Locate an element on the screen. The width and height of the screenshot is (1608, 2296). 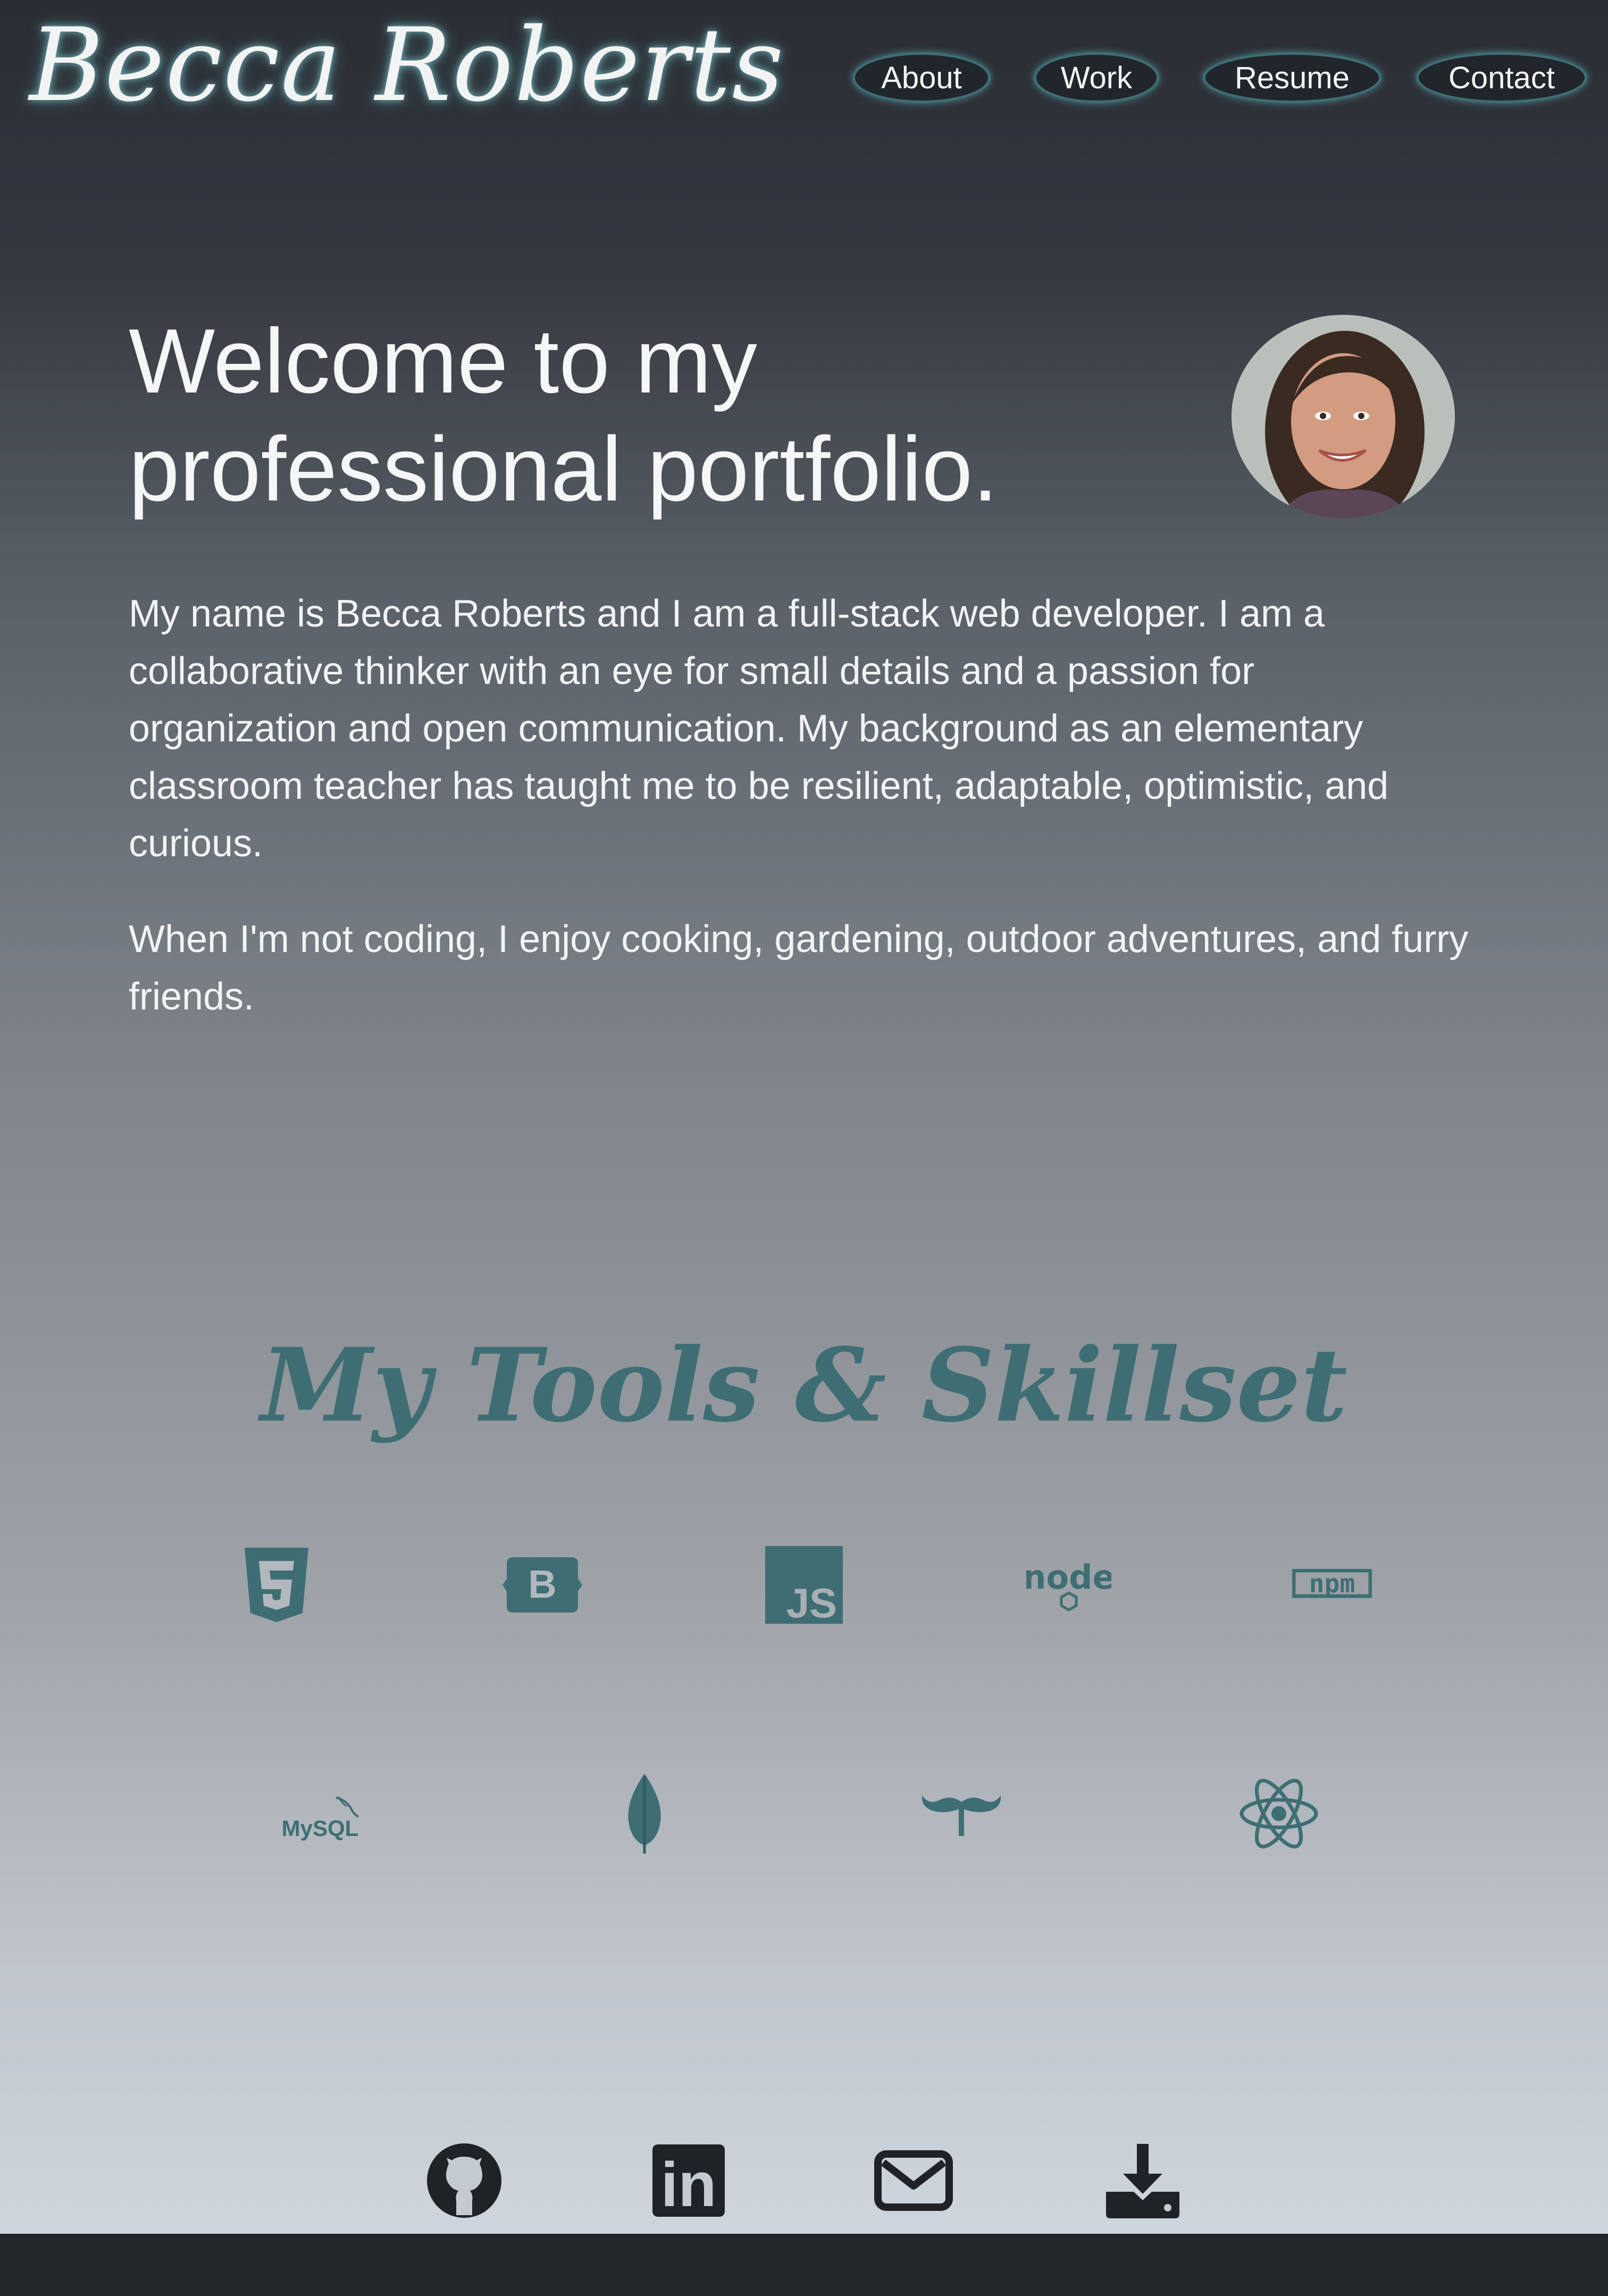
mysql-icon: MySQL is located at coordinates (326, 1813).